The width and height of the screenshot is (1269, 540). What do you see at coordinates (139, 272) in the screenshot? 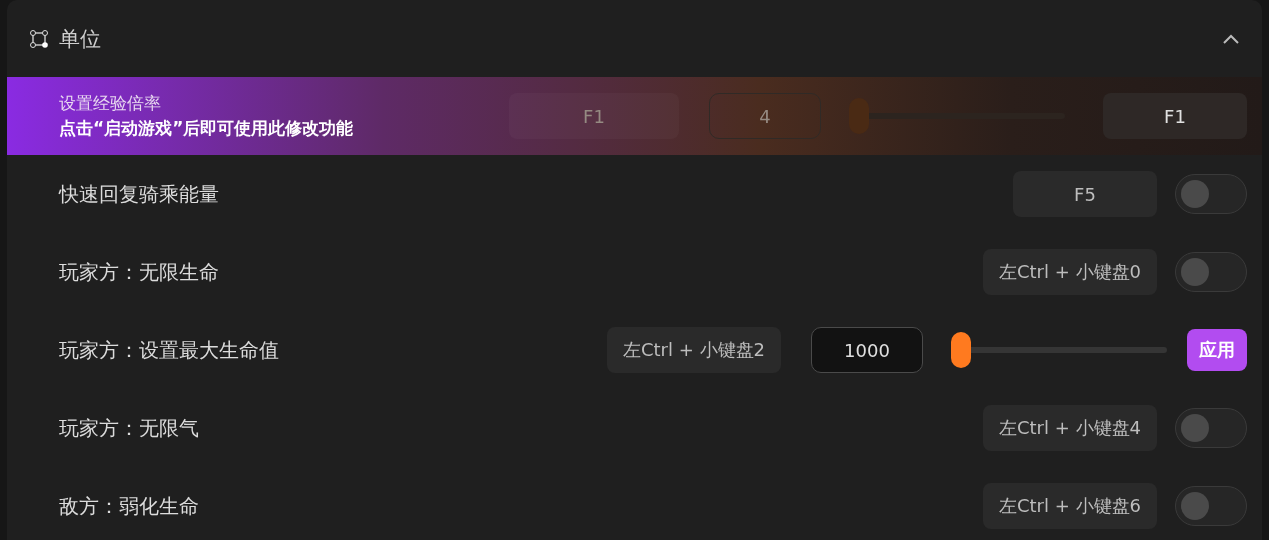
I see `row-label: 玩家方：无限生命` at bounding box center [139, 272].